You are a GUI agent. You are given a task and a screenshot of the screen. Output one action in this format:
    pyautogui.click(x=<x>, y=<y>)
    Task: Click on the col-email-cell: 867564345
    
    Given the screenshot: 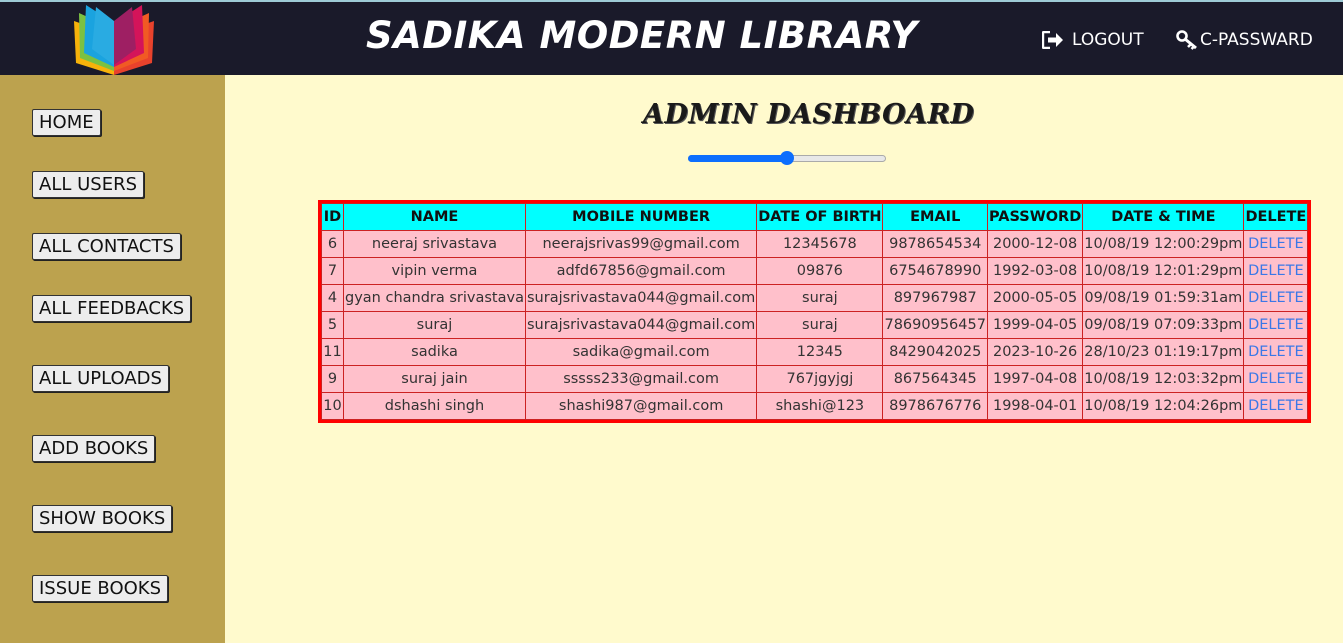 What is the action you would take?
    pyautogui.click(x=935, y=379)
    